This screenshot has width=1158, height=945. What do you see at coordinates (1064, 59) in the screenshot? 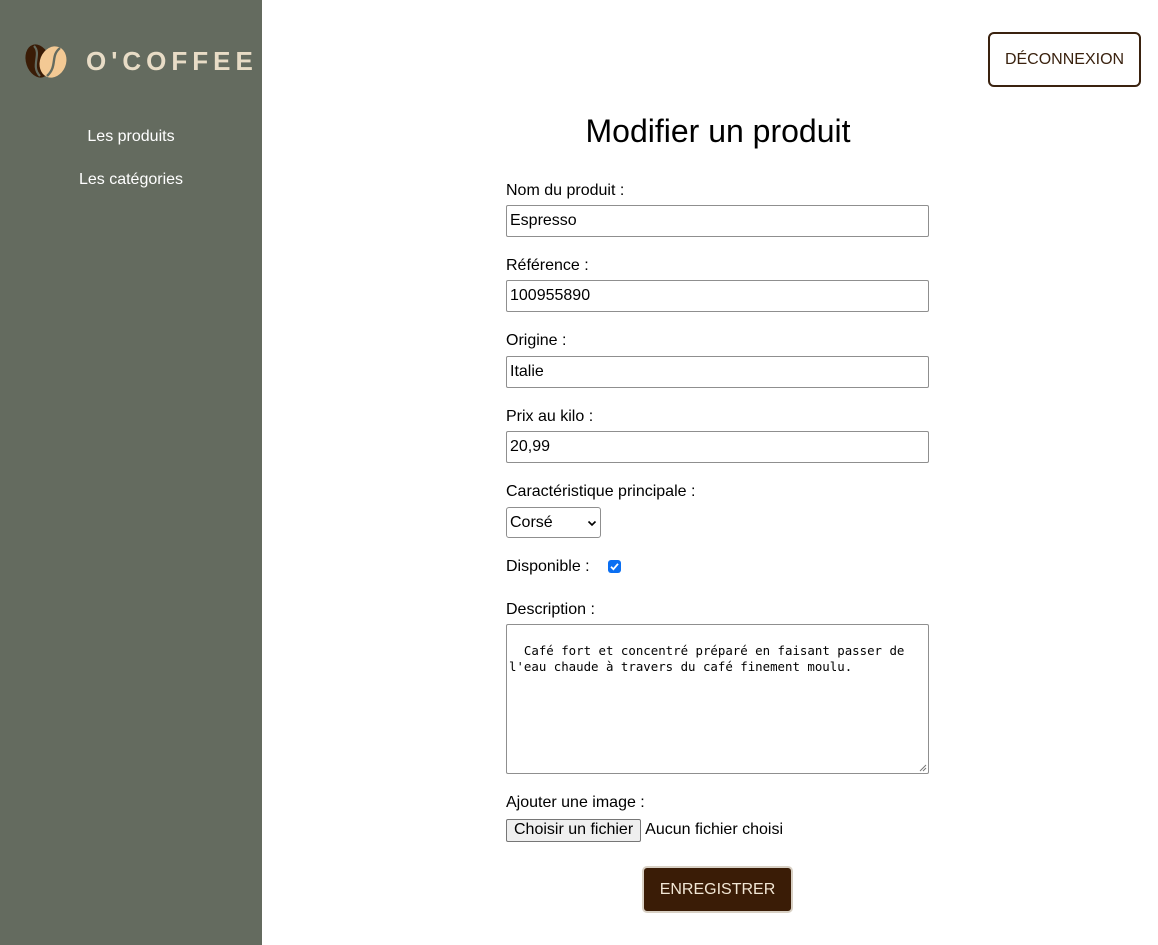
I see `logout-button: DÉCONNEXION` at bounding box center [1064, 59].